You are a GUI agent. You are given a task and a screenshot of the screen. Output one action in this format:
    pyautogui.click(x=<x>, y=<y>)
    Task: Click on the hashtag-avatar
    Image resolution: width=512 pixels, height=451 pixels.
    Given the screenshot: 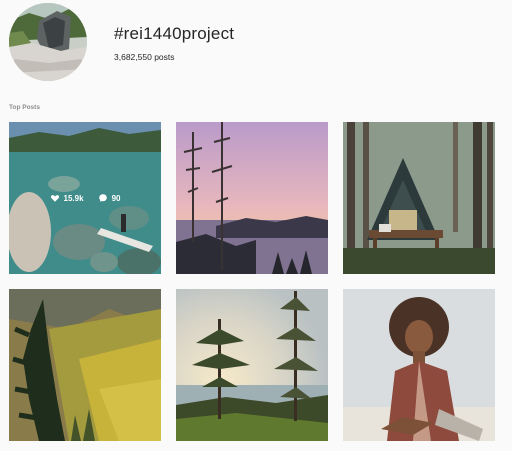 What is the action you would take?
    pyautogui.click(x=48, y=42)
    